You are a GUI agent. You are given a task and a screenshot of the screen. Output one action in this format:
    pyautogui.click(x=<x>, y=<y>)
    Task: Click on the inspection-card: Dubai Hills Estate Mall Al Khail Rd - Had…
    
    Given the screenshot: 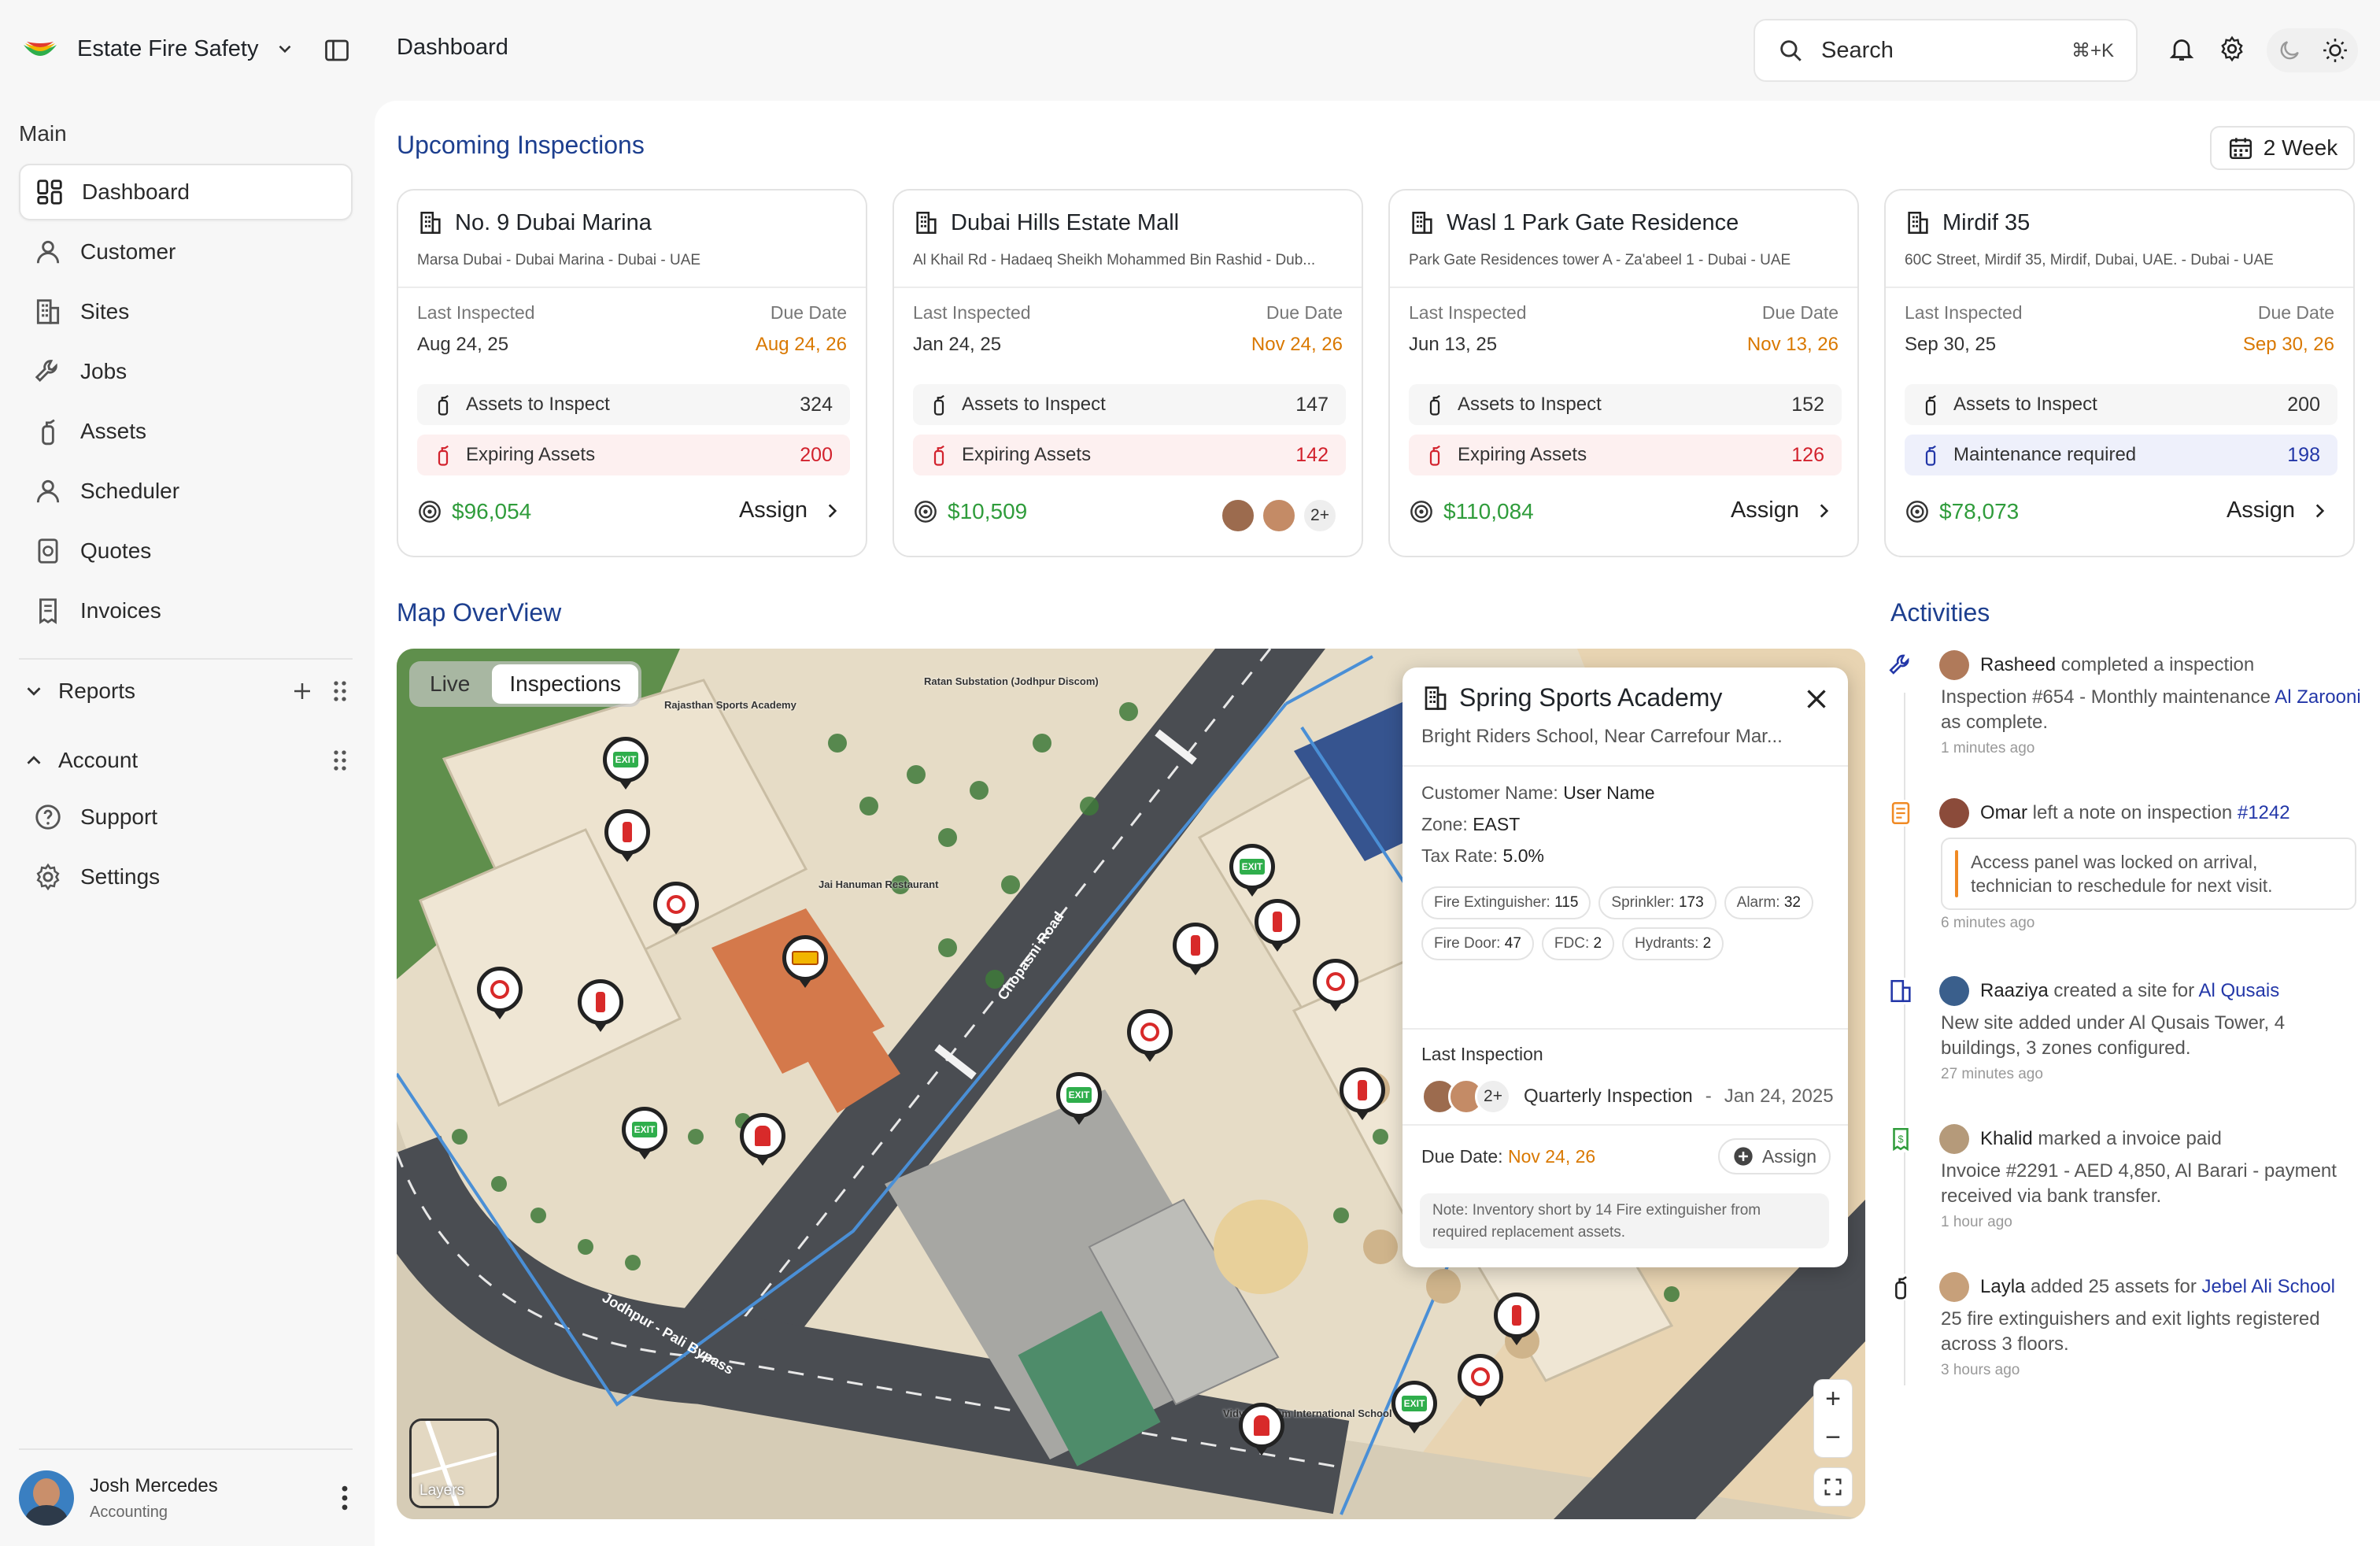 What is the action you would take?
    pyautogui.click(x=1128, y=373)
    